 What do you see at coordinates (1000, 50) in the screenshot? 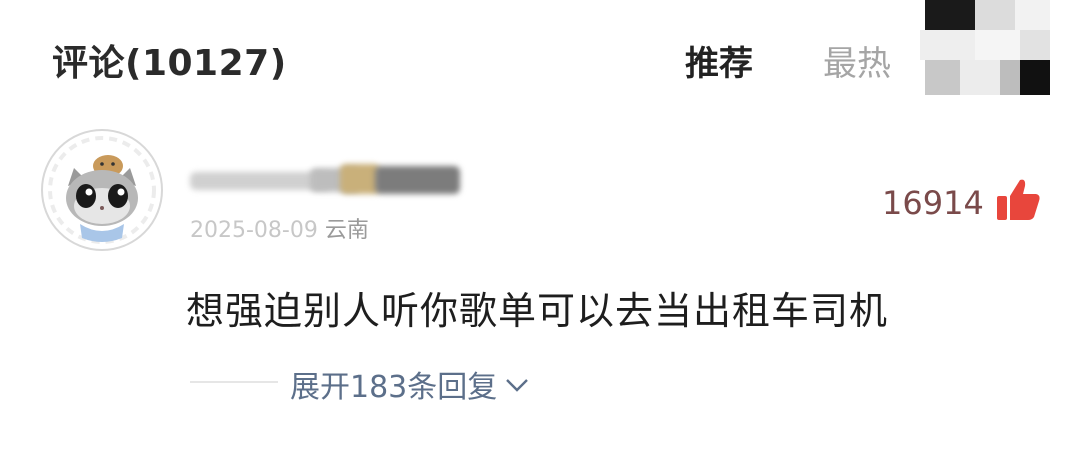
I see `pixelated-overlay` at bounding box center [1000, 50].